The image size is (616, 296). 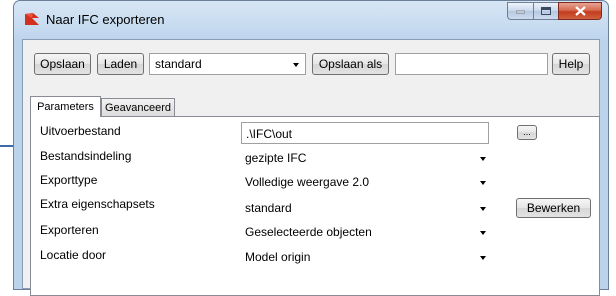 I want to click on maximize-button, so click(x=545, y=11).